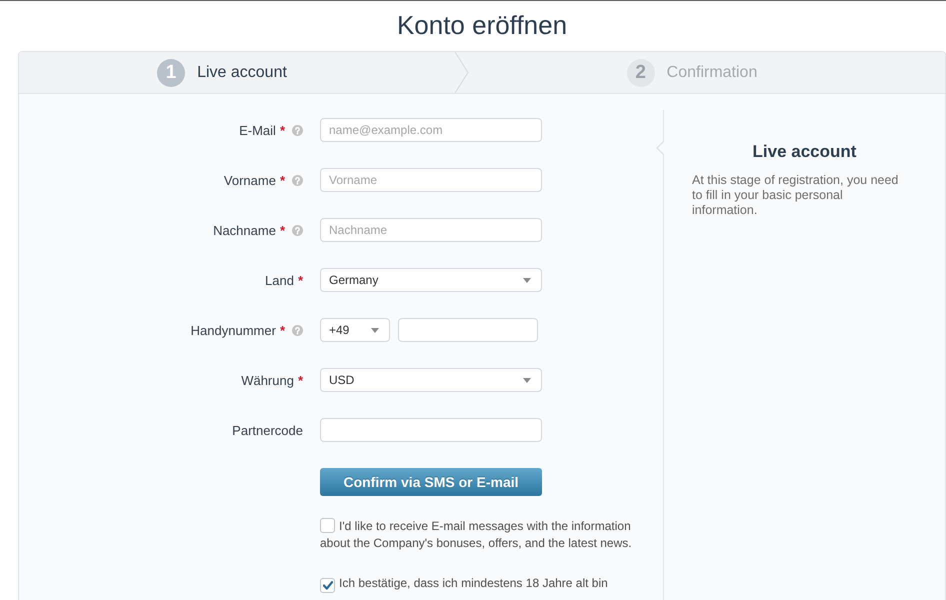  I want to click on step-tab: 1 Live account, so click(222, 72).